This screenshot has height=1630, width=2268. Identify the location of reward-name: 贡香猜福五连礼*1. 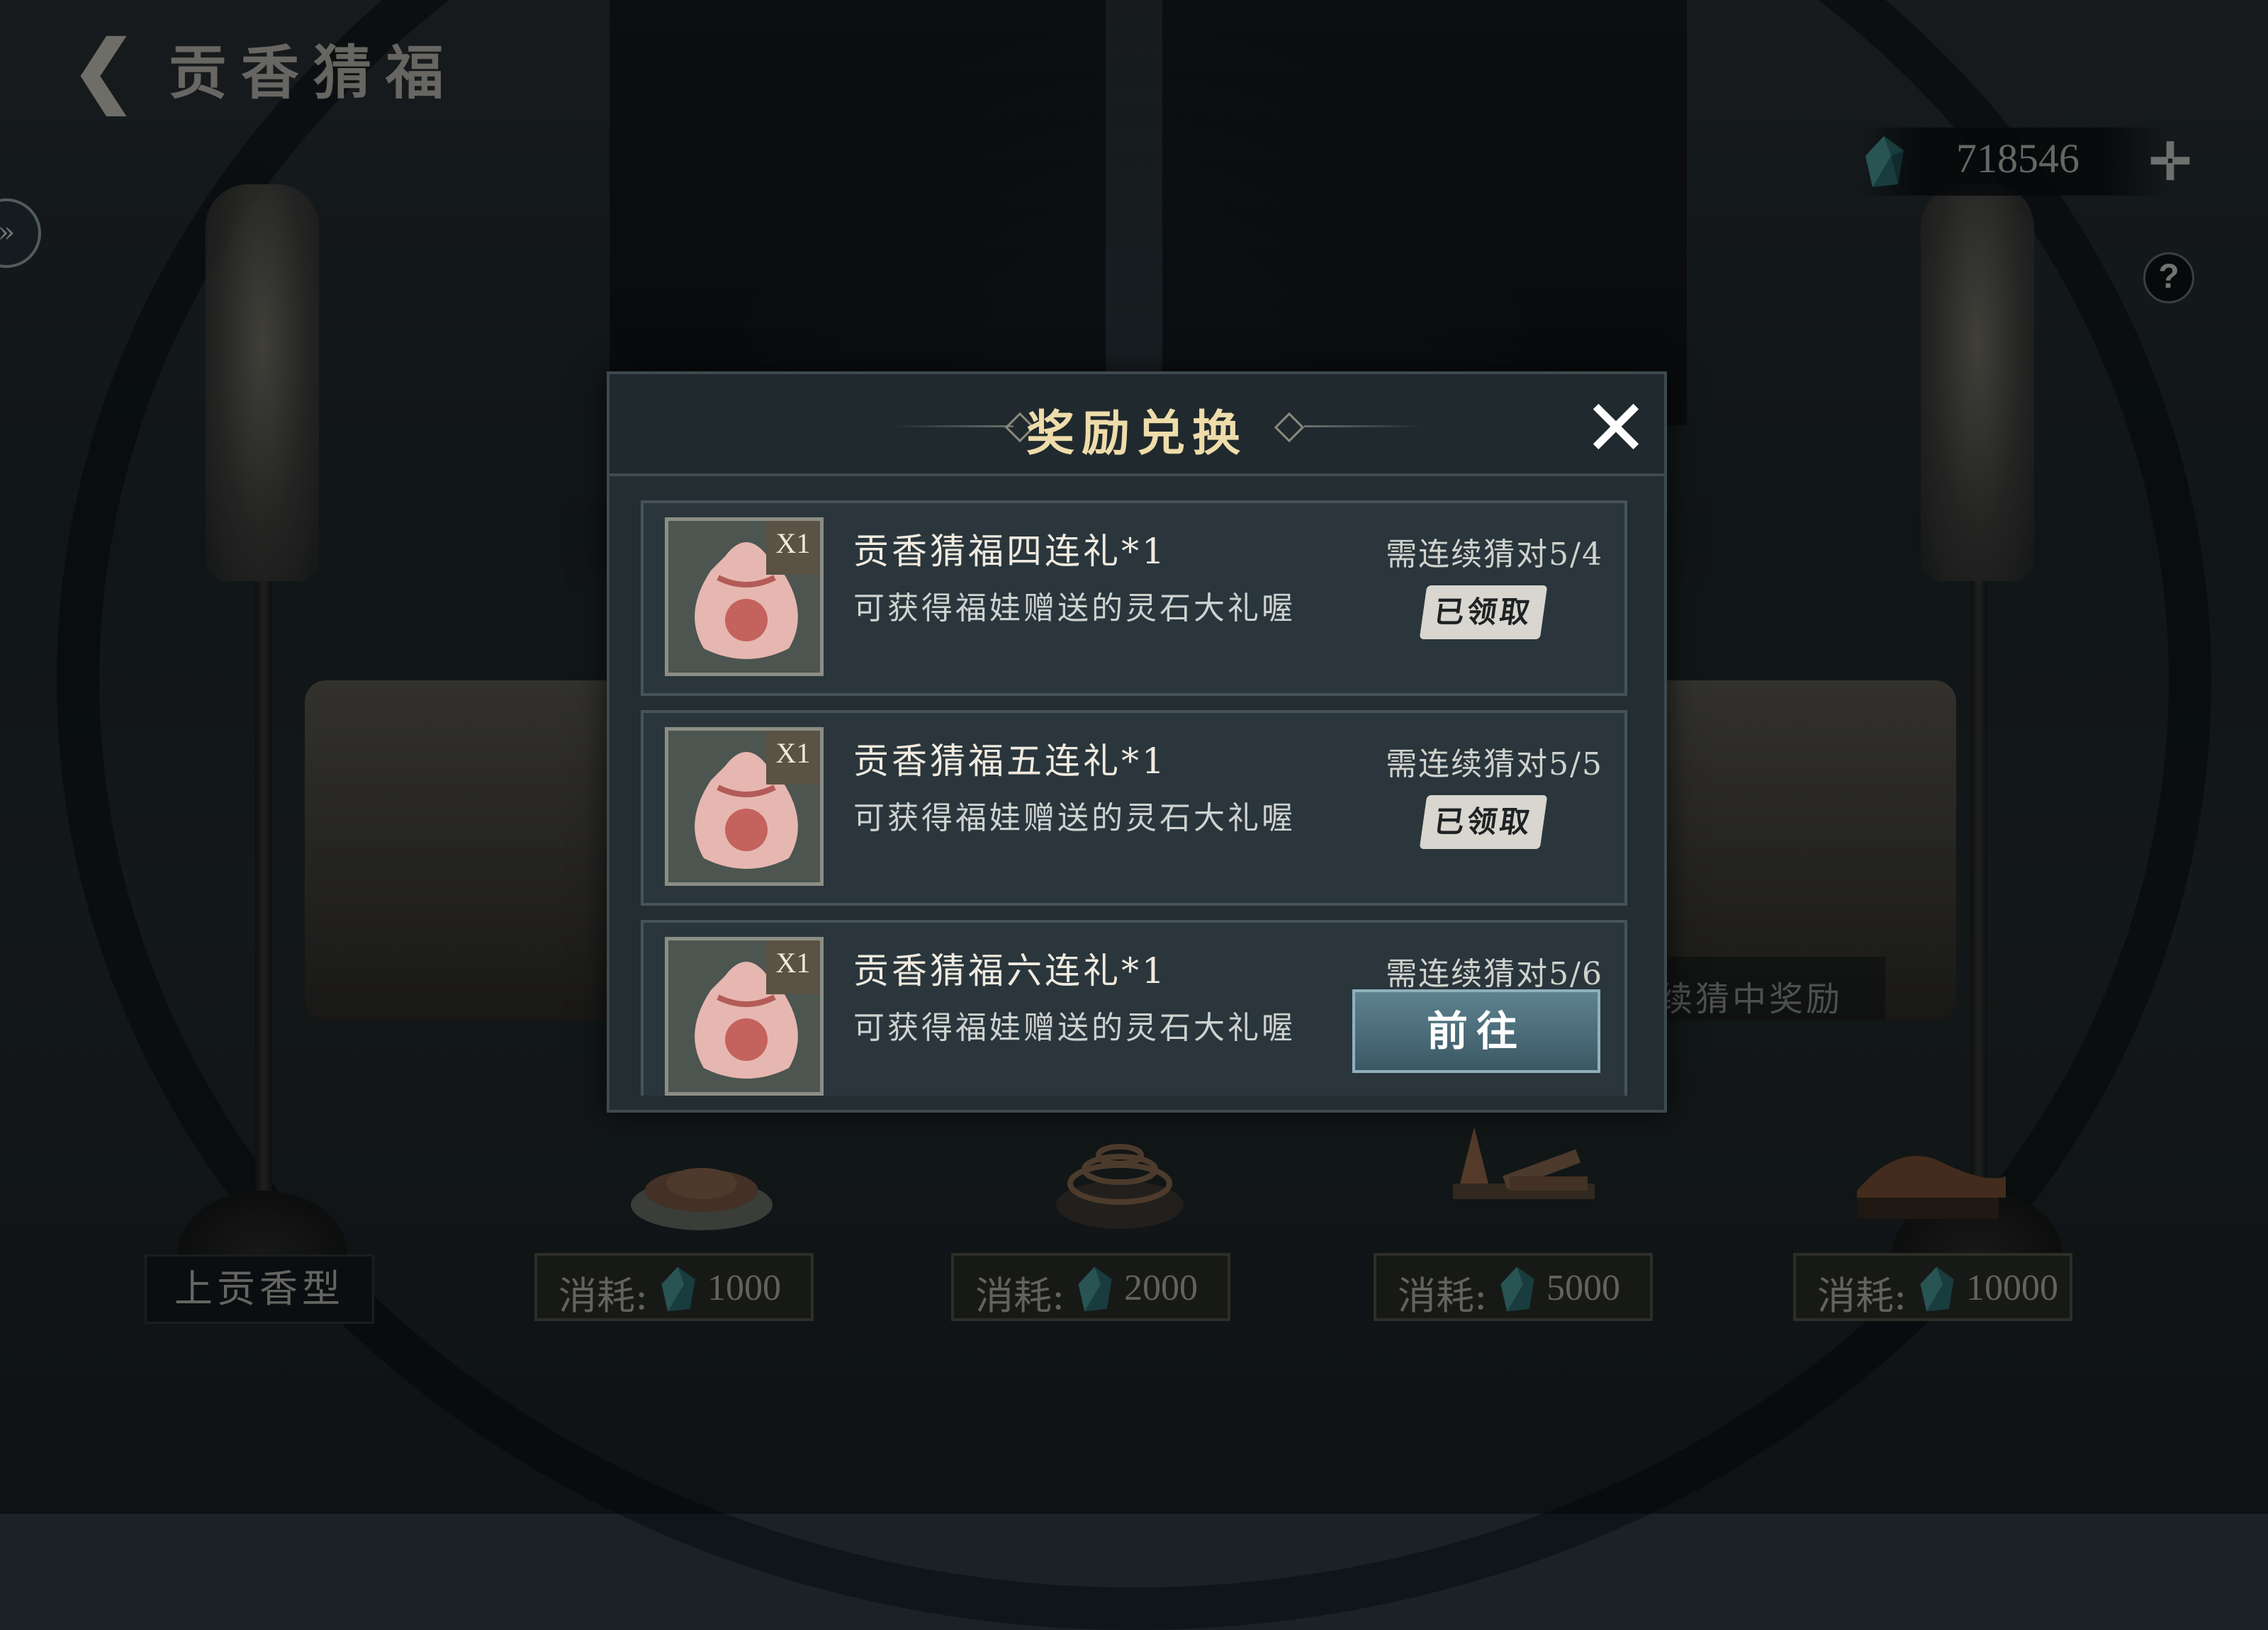
(1010, 762).